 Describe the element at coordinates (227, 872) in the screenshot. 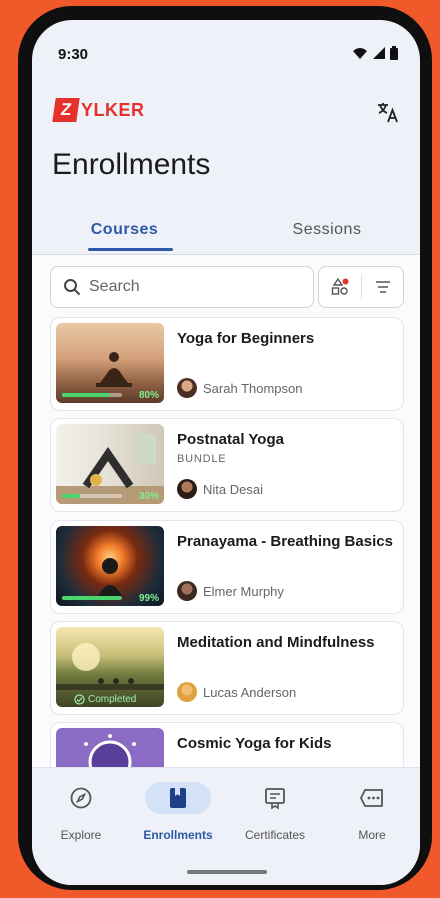

I see `home-indicator` at that location.